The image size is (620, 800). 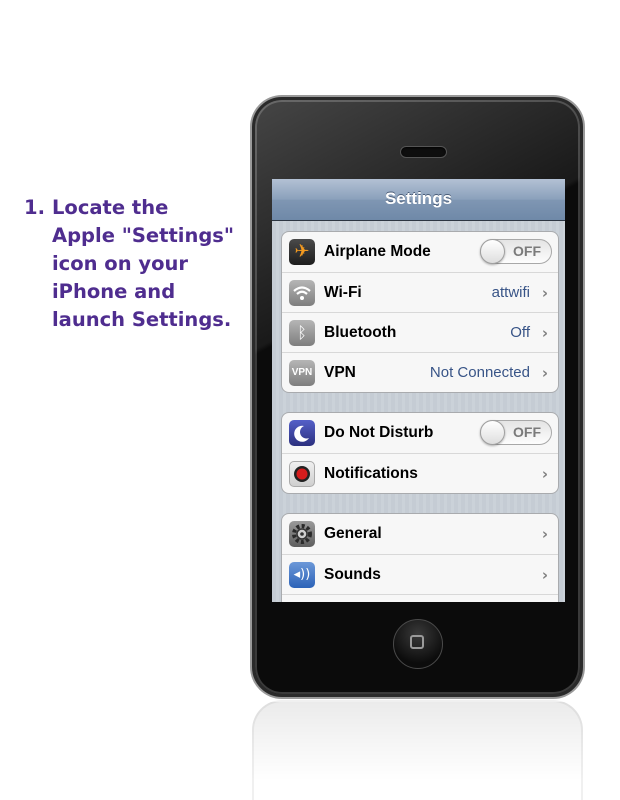 What do you see at coordinates (371, 473) in the screenshot?
I see `row-label: Notifications` at bounding box center [371, 473].